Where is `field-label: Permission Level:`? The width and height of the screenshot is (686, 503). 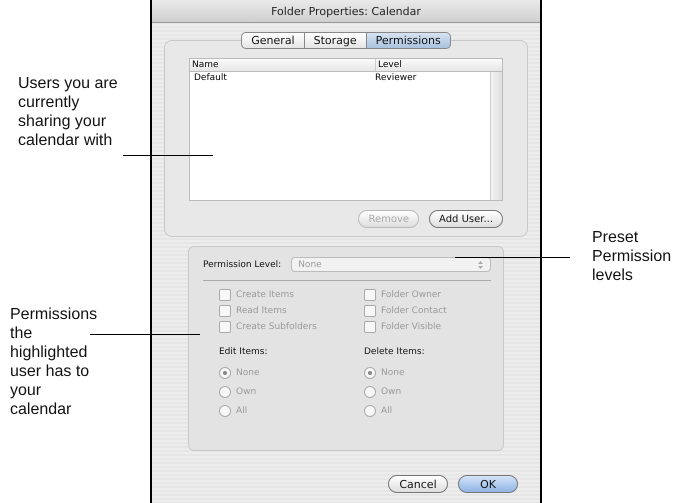
field-label: Permission Level: is located at coordinates (242, 265).